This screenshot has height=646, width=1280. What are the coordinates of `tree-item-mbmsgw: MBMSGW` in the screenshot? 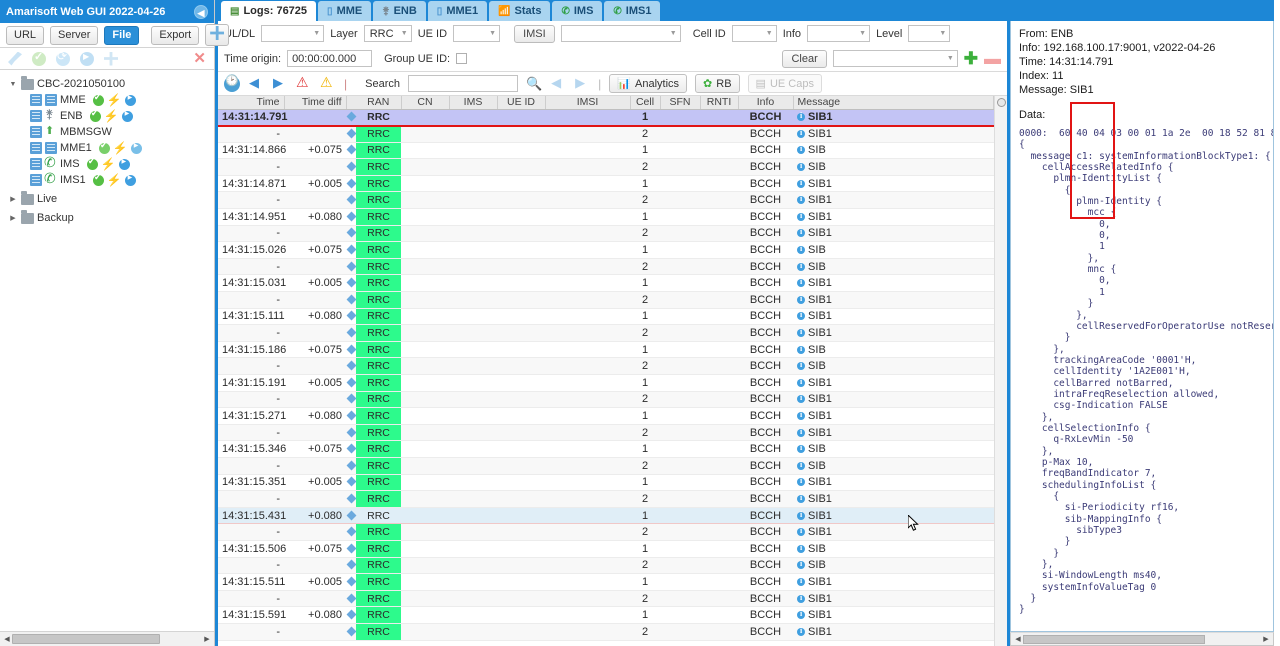 It's located at (109, 132).